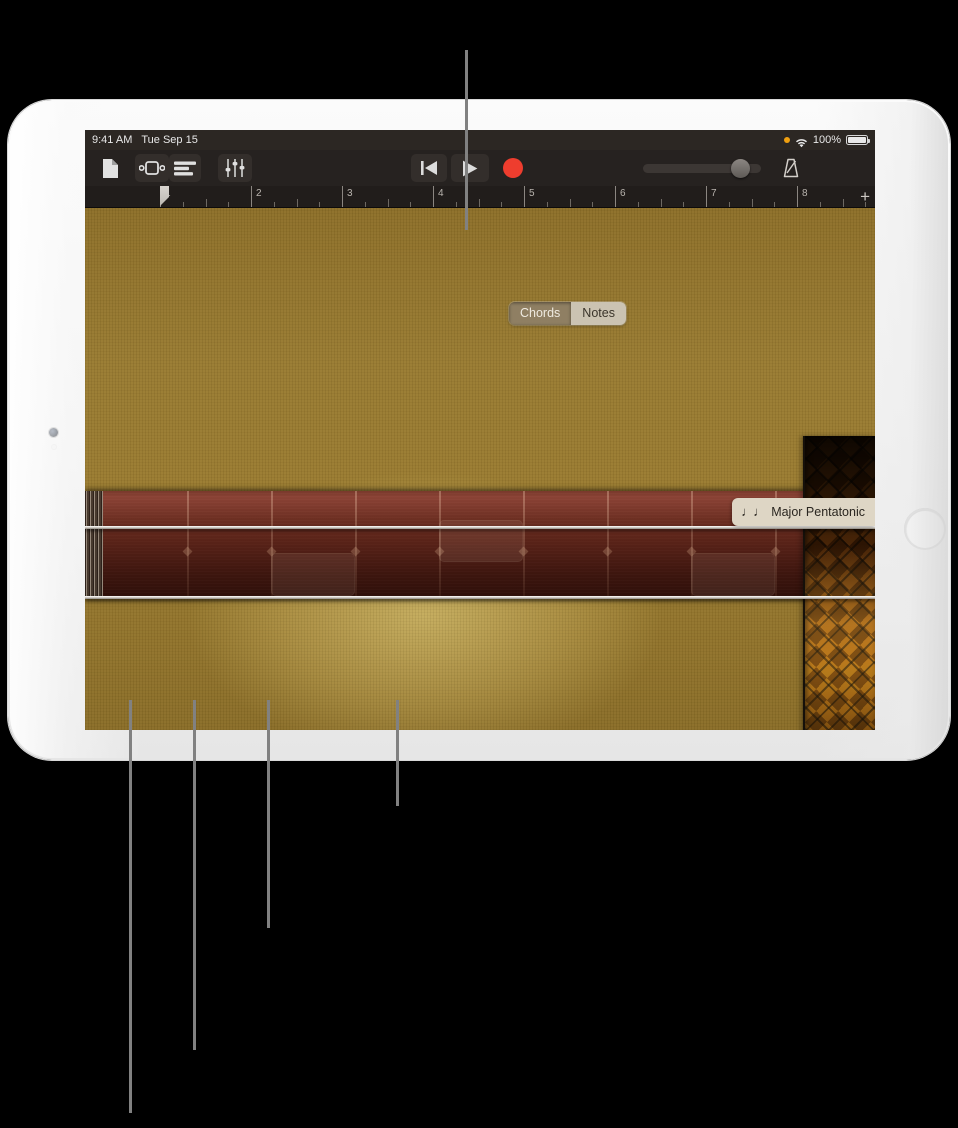 This screenshot has width=958, height=1128. Describe the element at coordinates (540, 313) in the screenshot. I see `tab-chords: Chords` at that location.